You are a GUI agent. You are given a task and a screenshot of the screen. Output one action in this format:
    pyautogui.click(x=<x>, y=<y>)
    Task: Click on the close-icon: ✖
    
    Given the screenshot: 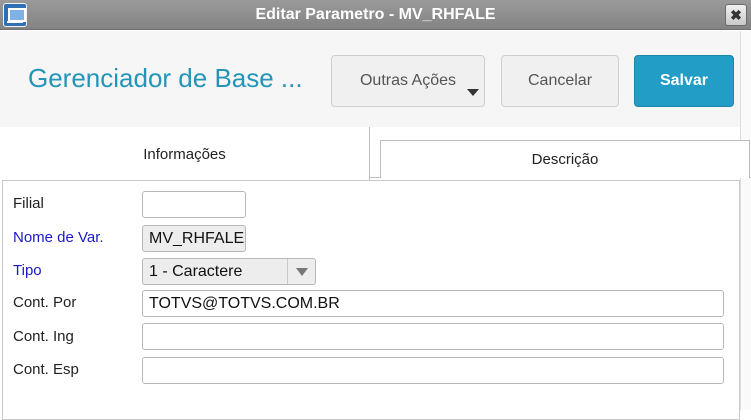 What is the action you would take?
    pyautogui.click(x=736, y=15)
    